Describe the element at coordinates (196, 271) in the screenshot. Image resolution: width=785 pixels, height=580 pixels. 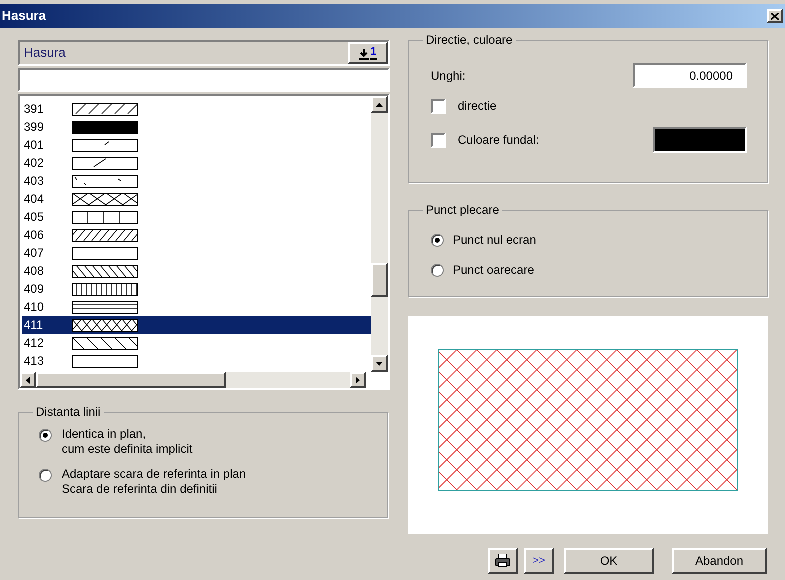
I see `hatch-list-item: 408` at that location.